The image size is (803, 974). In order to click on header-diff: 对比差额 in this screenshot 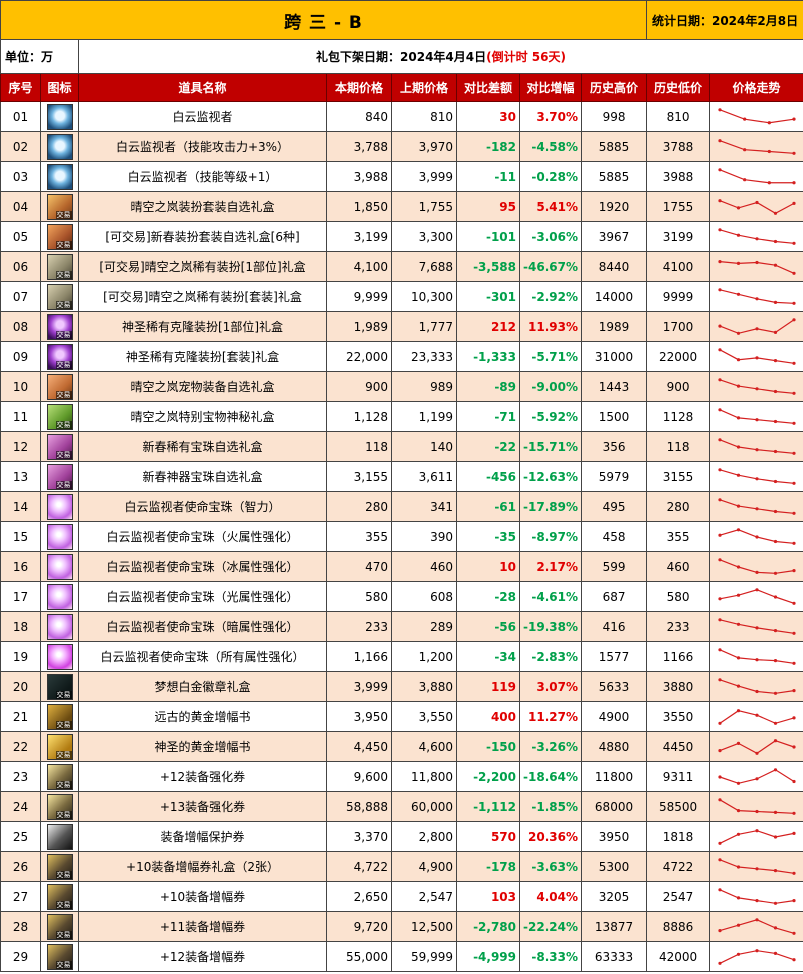, I will do `click(488, 87)`.